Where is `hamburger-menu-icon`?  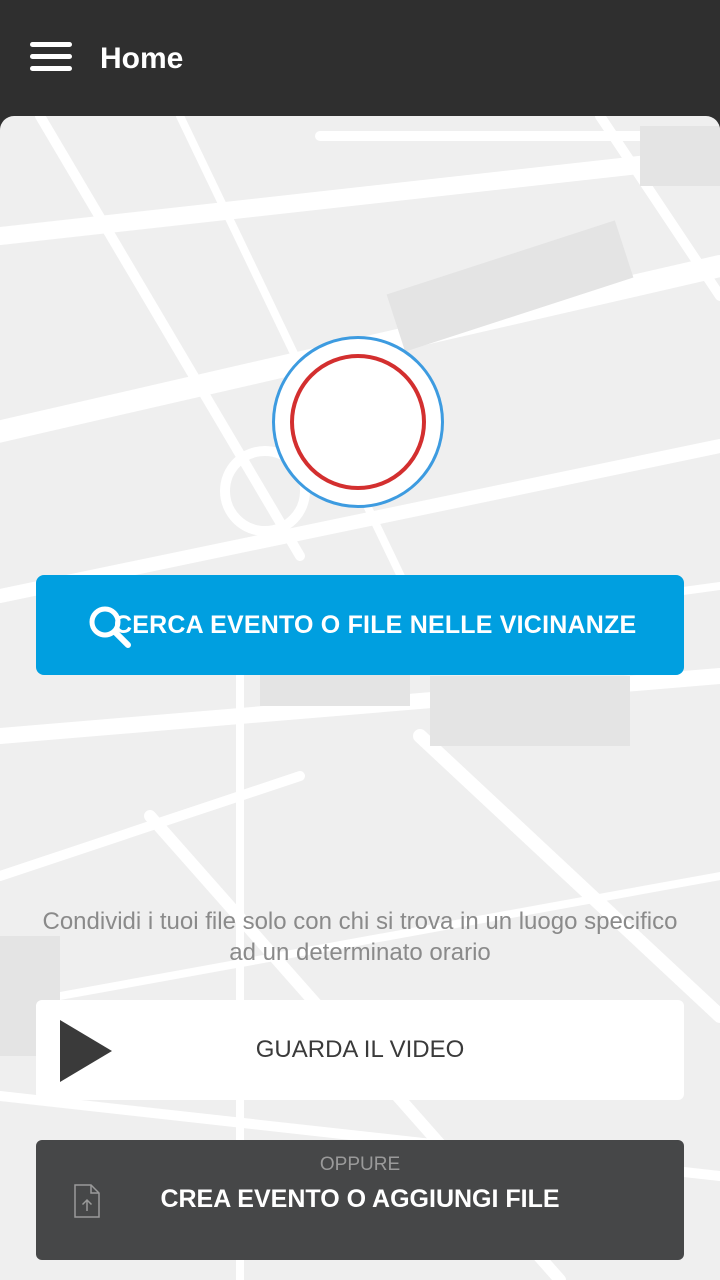
hamburger-menu-icon is located at coordinates (51, 57).